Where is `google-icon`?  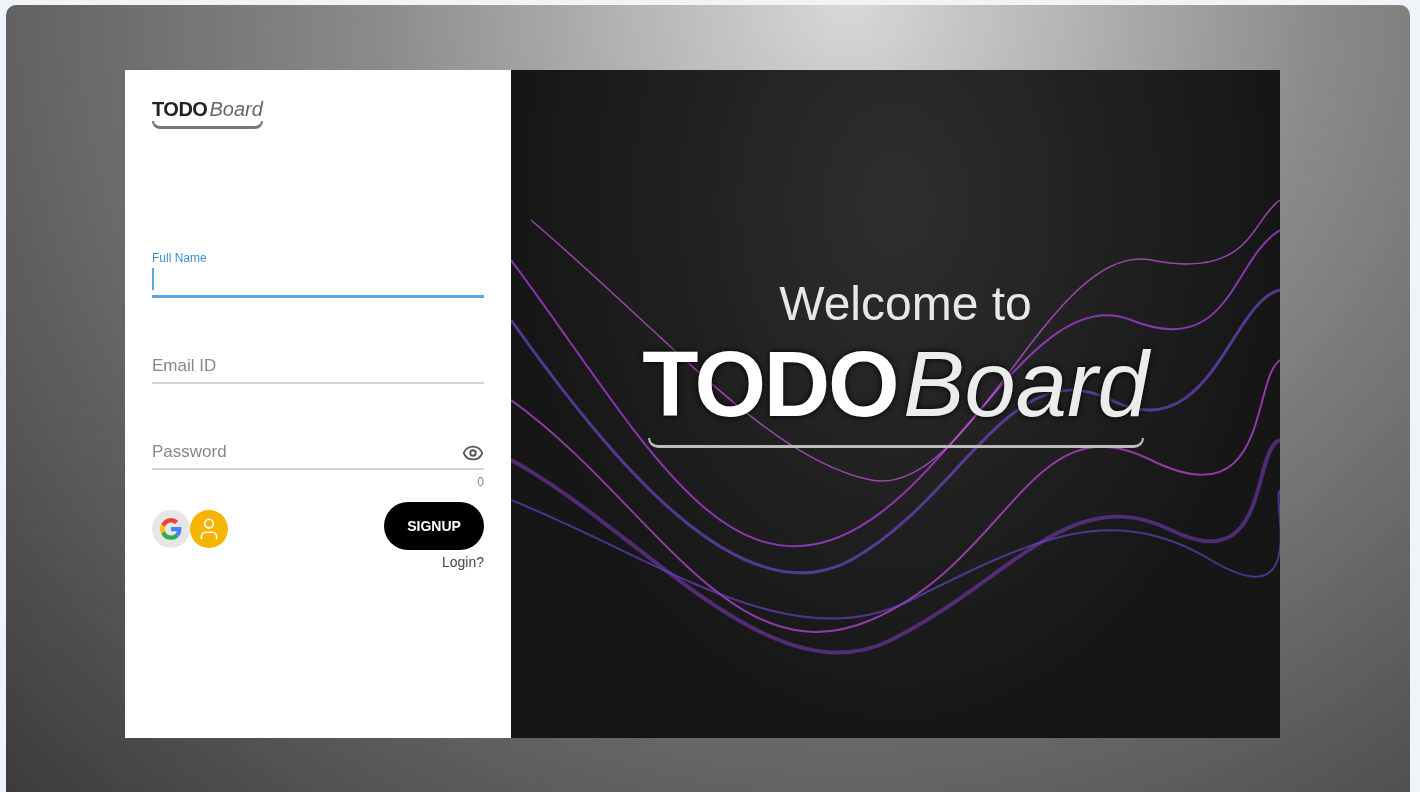
google-icon is located at coordinates (171, 529).